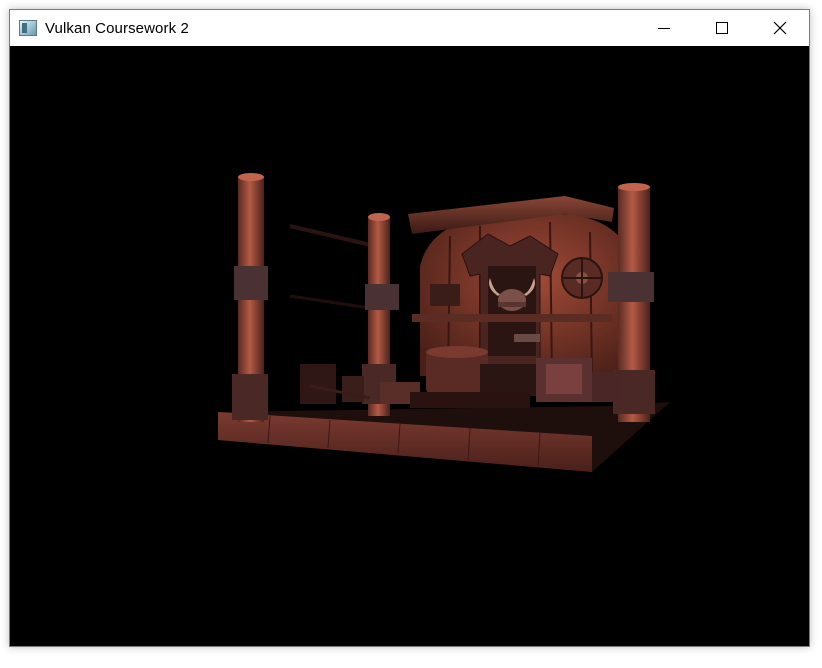 Image resolution: width=822 pixels, height=668 pixels. I want to click on minimize-icon, so click(664, 28).